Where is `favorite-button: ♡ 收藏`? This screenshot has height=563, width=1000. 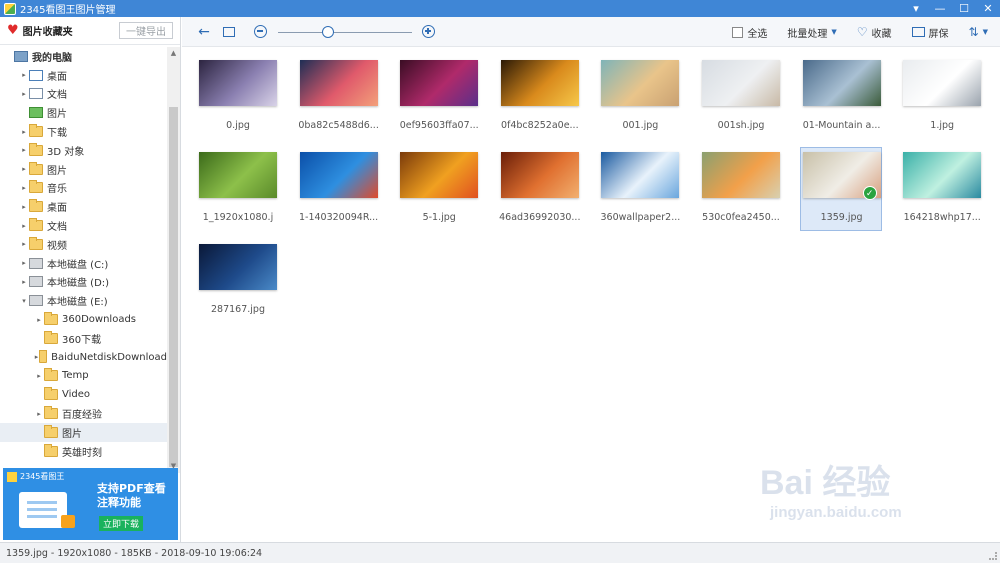 favorite-button: ♡ 收藏 is located at coordinates (874, 32).